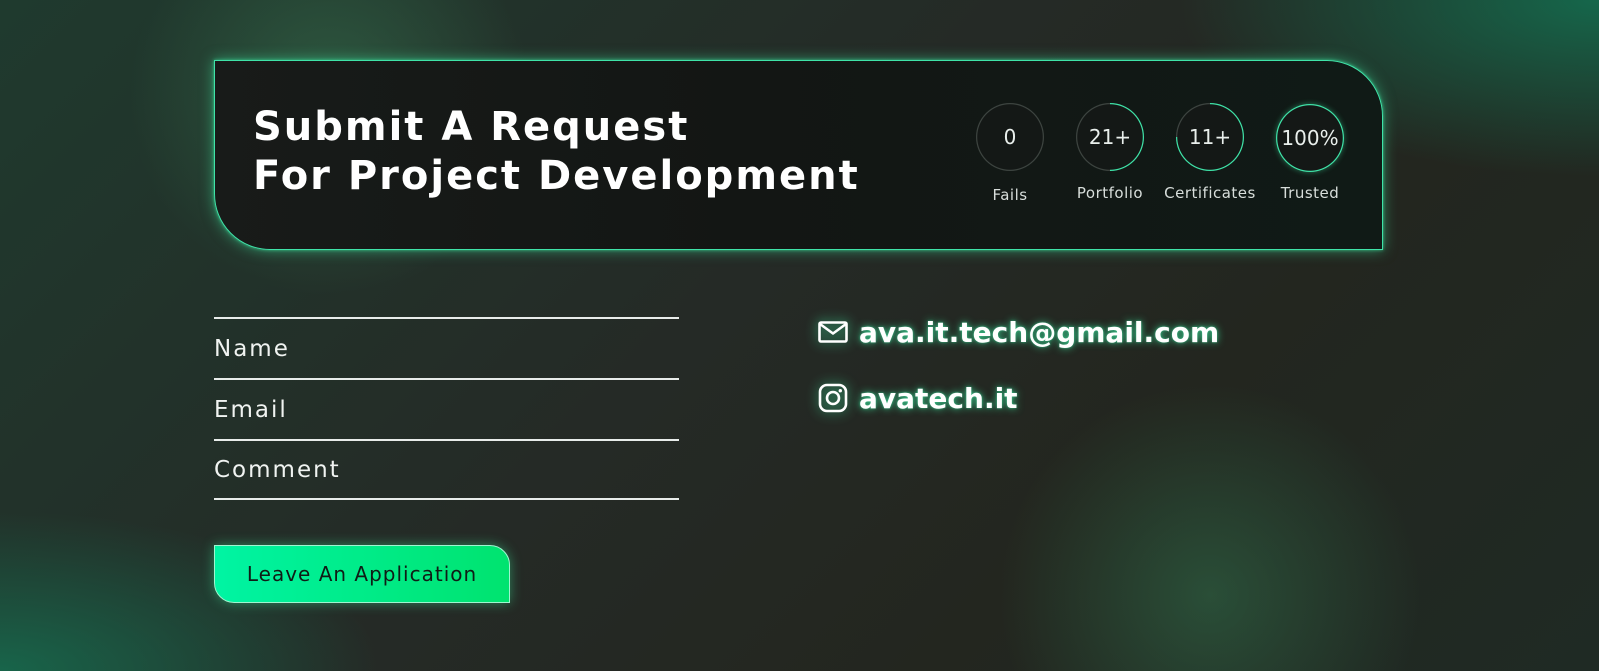 This screenshot has height=671, width=1599. I want to click on instagram-icon, so click(833, 398).